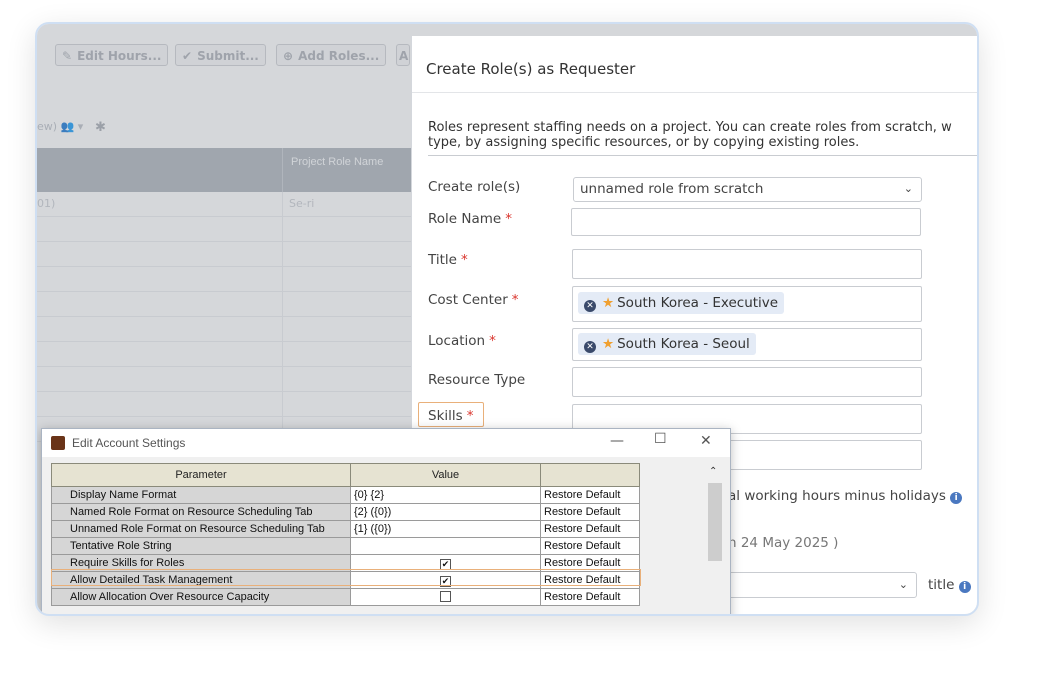  Describe the element at coordinates (660, 439) in the screenshot. I see `maximize-icon: ☐` at that location.